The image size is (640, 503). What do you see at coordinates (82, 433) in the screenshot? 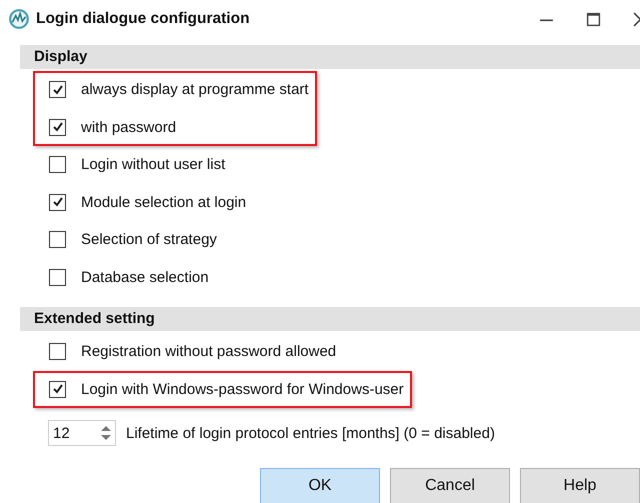
I see `number-spinner: 12` at bounding box center [82, 433].